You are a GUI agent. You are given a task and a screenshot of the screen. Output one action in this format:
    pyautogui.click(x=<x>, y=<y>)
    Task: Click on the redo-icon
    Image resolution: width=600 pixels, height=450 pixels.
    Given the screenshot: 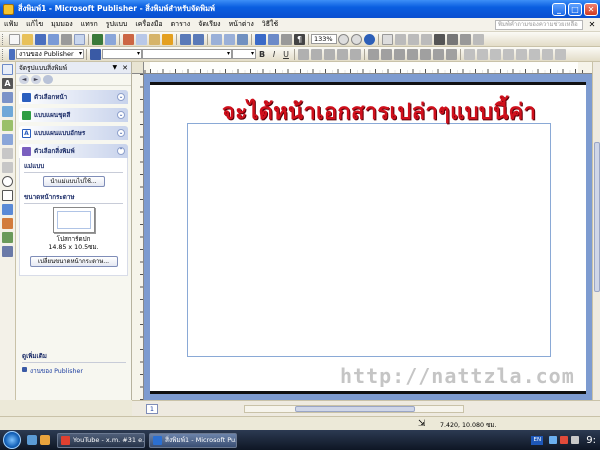 What is the action you would take?
    pyautogui.click(x=198, y=39)
    